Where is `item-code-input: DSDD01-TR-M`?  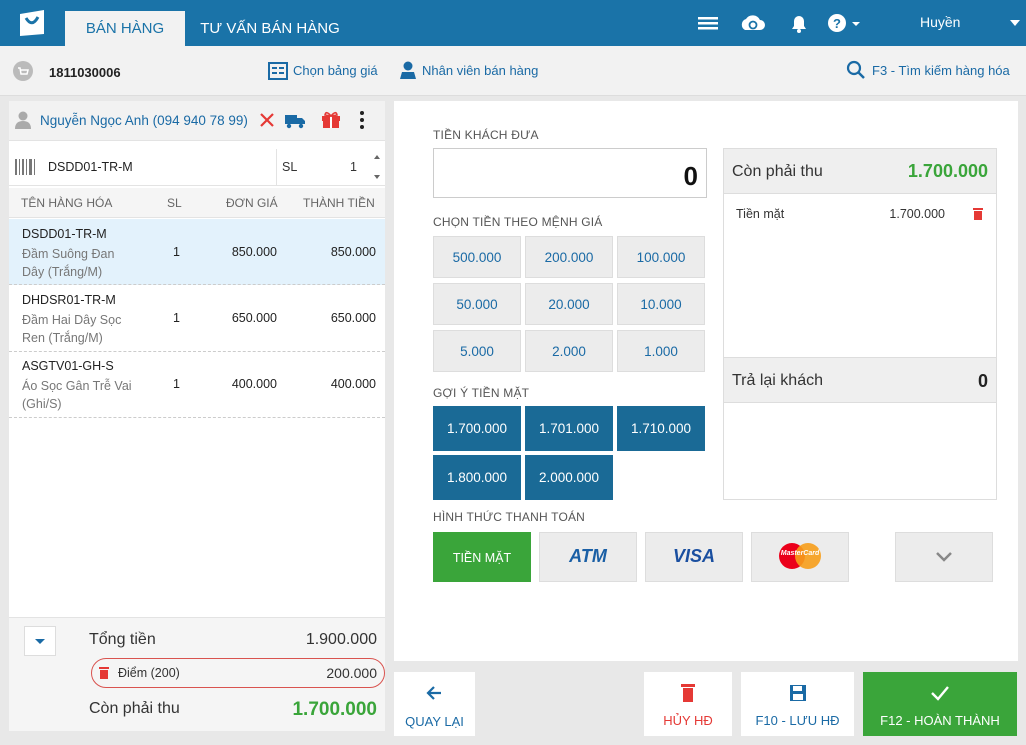 item-code-input: DSDD01-TR-M is located at coordinates (90, 167).